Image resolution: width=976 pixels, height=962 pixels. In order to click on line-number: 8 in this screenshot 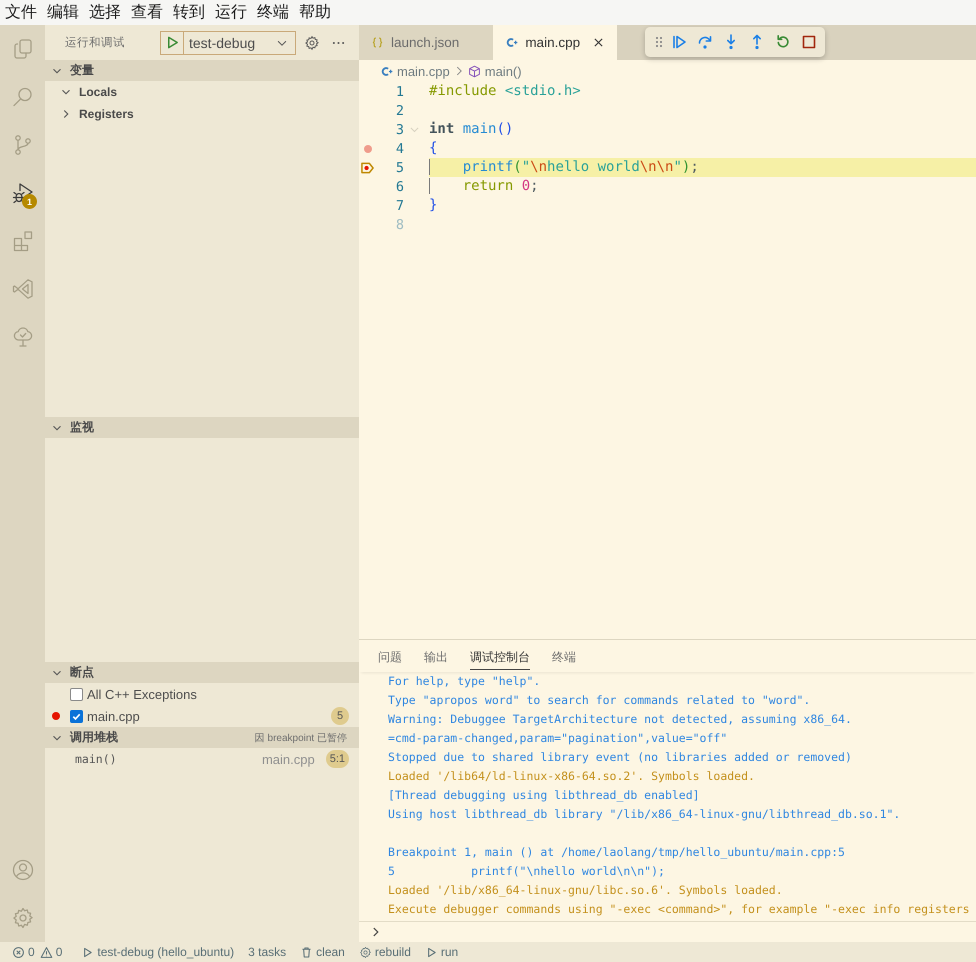, I will do `click(399, 224)`.